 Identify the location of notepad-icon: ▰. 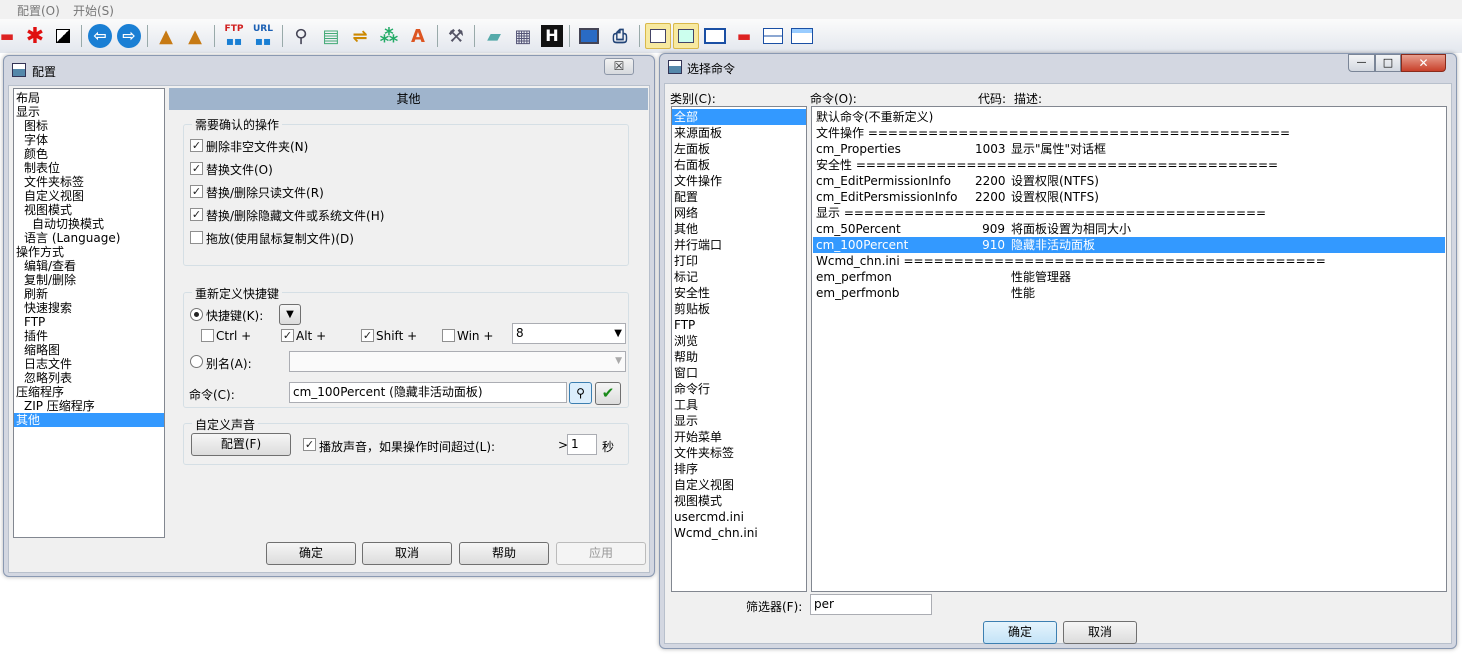
(494, 36).